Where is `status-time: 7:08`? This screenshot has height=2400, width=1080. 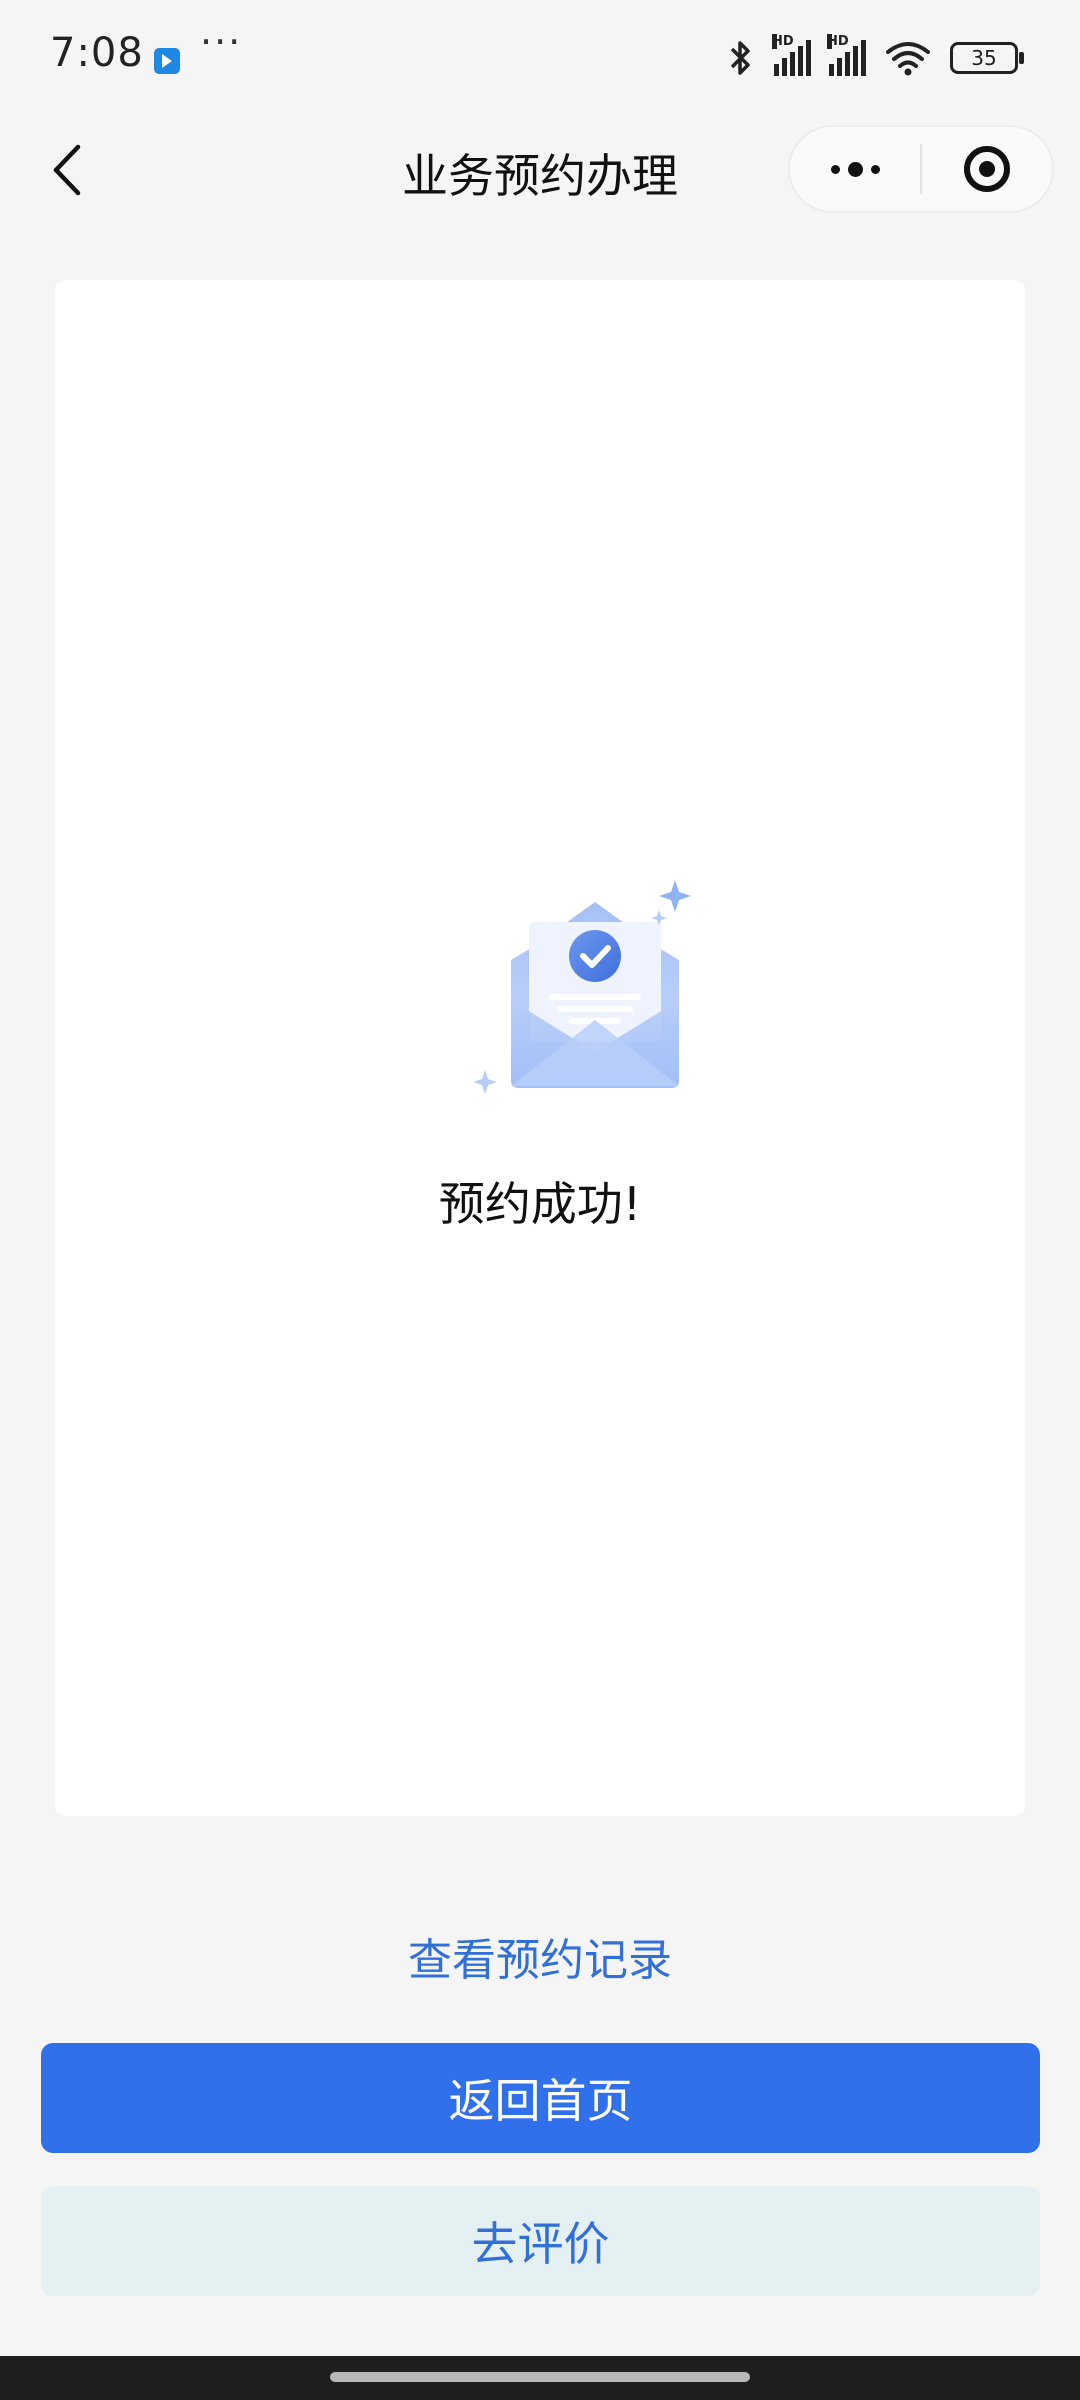 status-time: 7:08 is located at coordinates (97, 53).